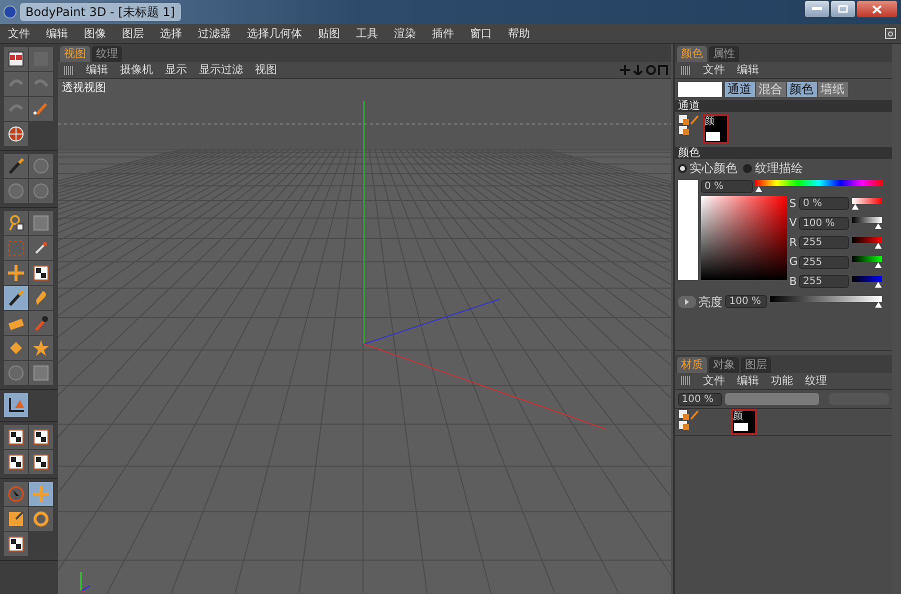 This screenshot has width=901, height=594. I want to click on mode-button: 混合, so click(771, 89).